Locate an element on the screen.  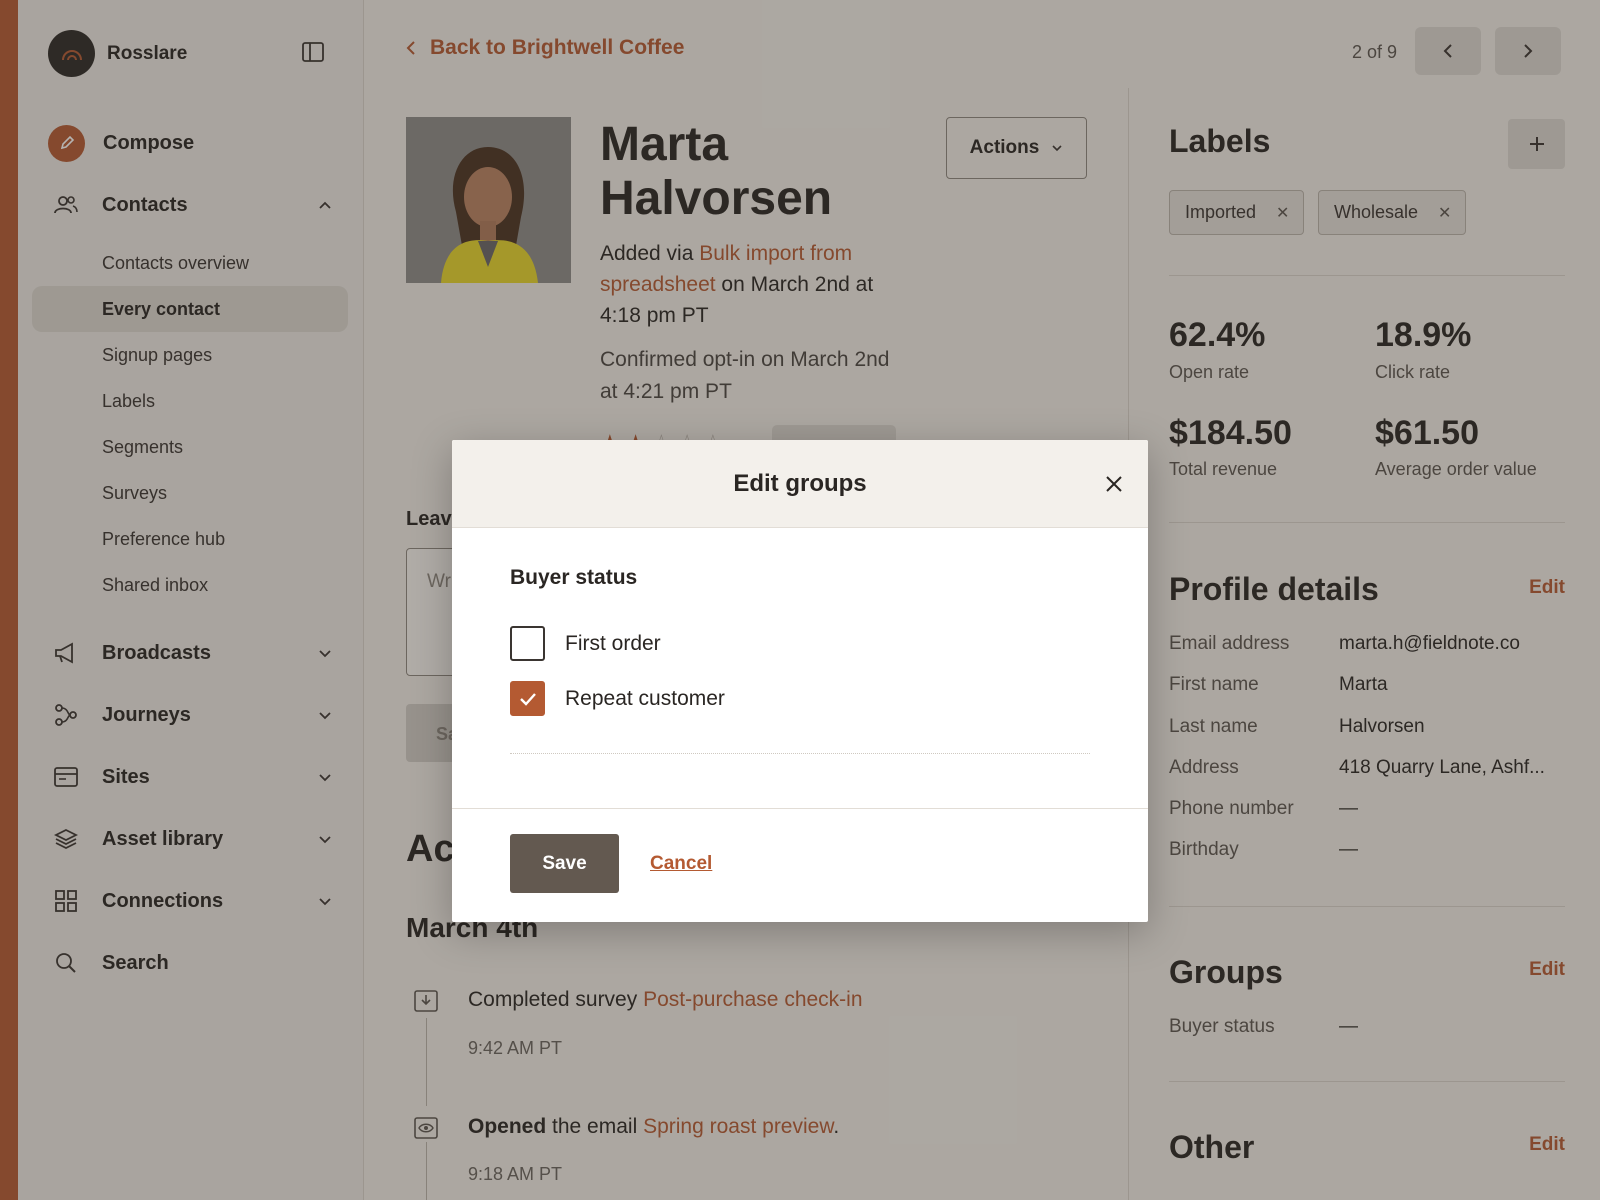
save-button: Save is located at coordinates (564, 863).